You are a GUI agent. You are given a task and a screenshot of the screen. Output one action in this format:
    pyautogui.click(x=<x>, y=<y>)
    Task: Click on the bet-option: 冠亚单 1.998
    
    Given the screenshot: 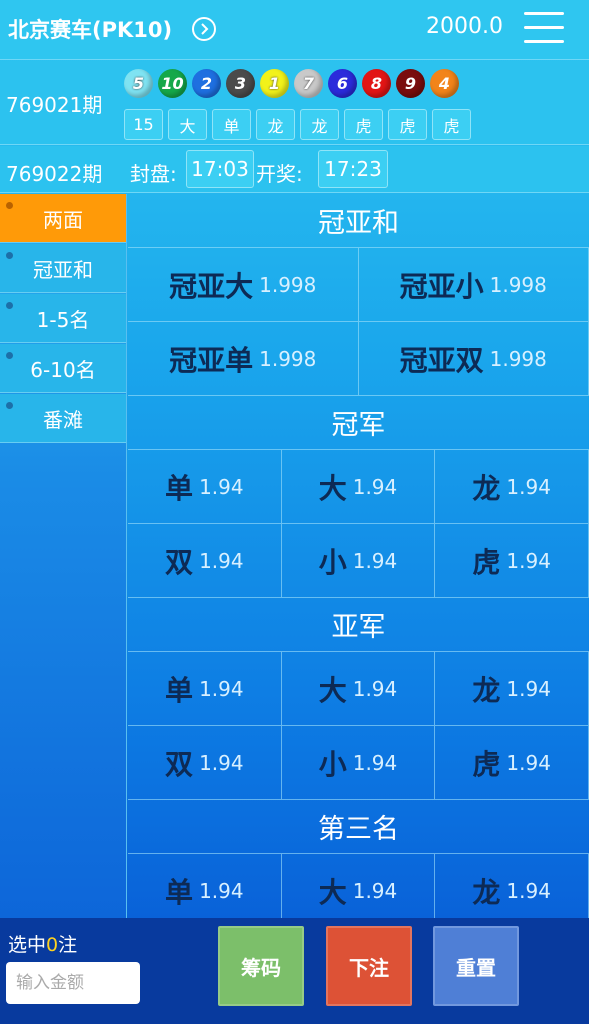 What is the action you would take?
    pyautogui.click(x=243, y=359)
    